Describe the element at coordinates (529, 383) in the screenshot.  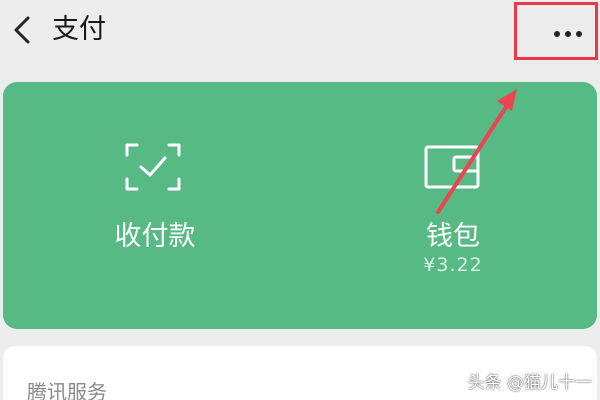
I see `watermark-text: 头条 @猫儿十一` at that location.